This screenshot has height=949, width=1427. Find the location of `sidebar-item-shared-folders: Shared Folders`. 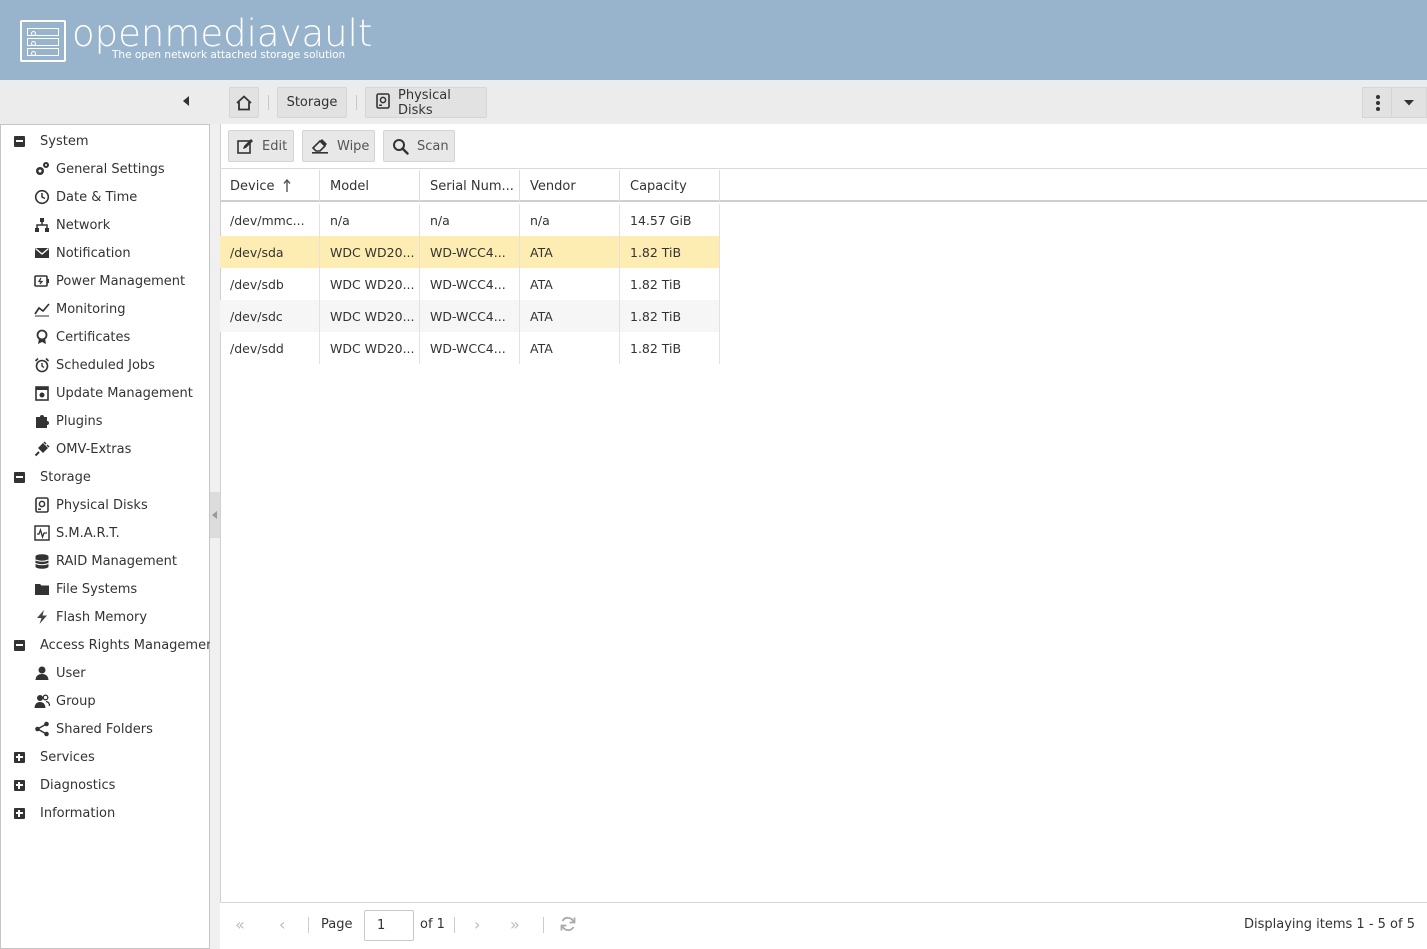

sidebar-item-shared-folders: Shared Folders is located at coordinates (93, 729).